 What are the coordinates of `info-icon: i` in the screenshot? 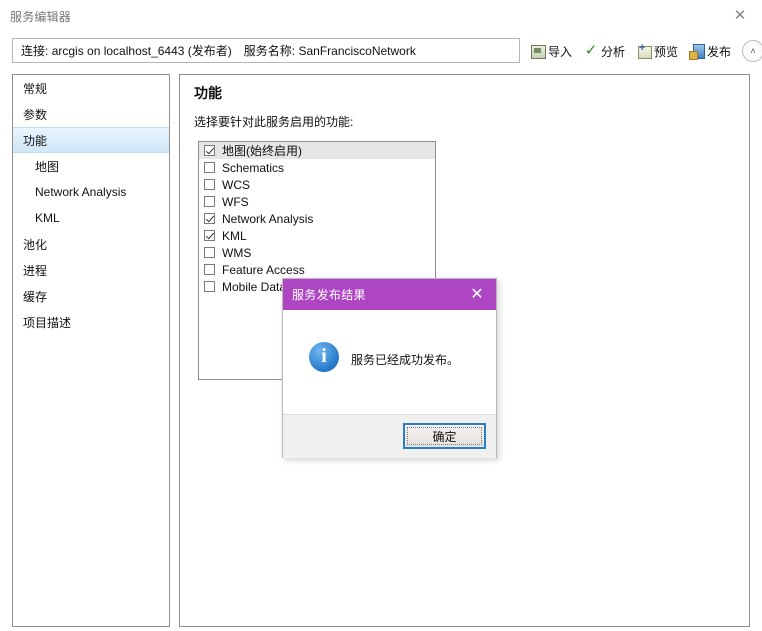 It's located at (324, 357).